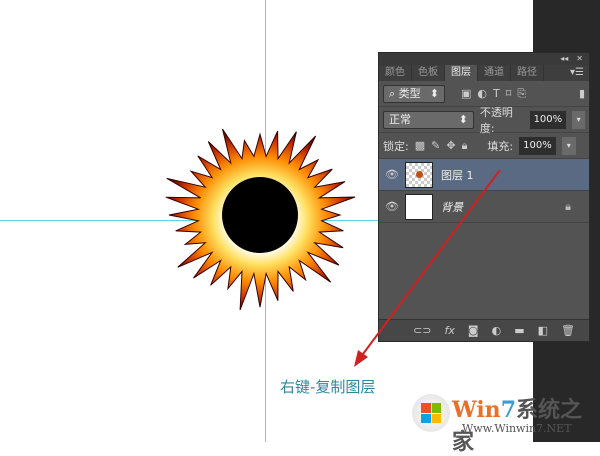 The image size is (600, 456). I want to click on windows-logo-icon, so click(431, 413).